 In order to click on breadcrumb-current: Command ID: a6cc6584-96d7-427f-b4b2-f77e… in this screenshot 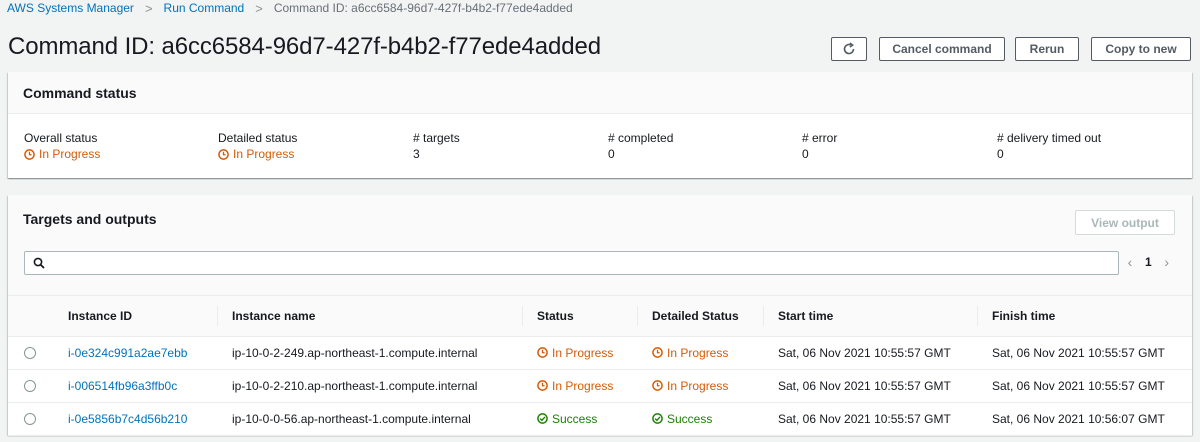, I will do `click(423, 8)`.